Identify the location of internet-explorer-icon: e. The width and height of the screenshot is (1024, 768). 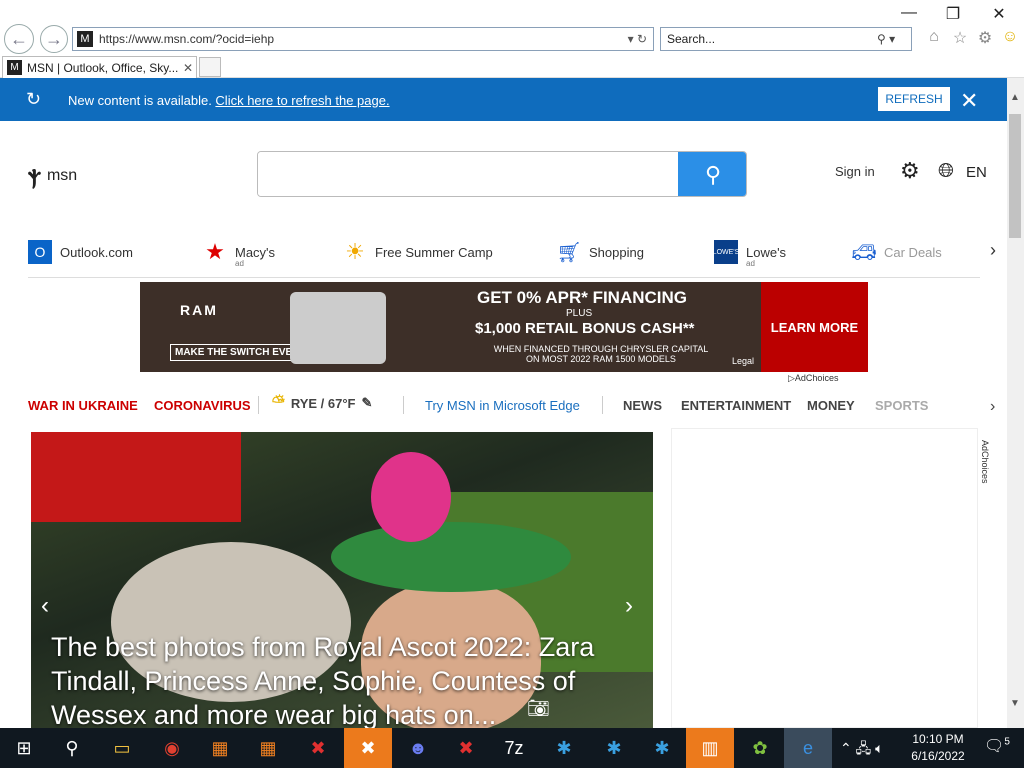
(808, 748).